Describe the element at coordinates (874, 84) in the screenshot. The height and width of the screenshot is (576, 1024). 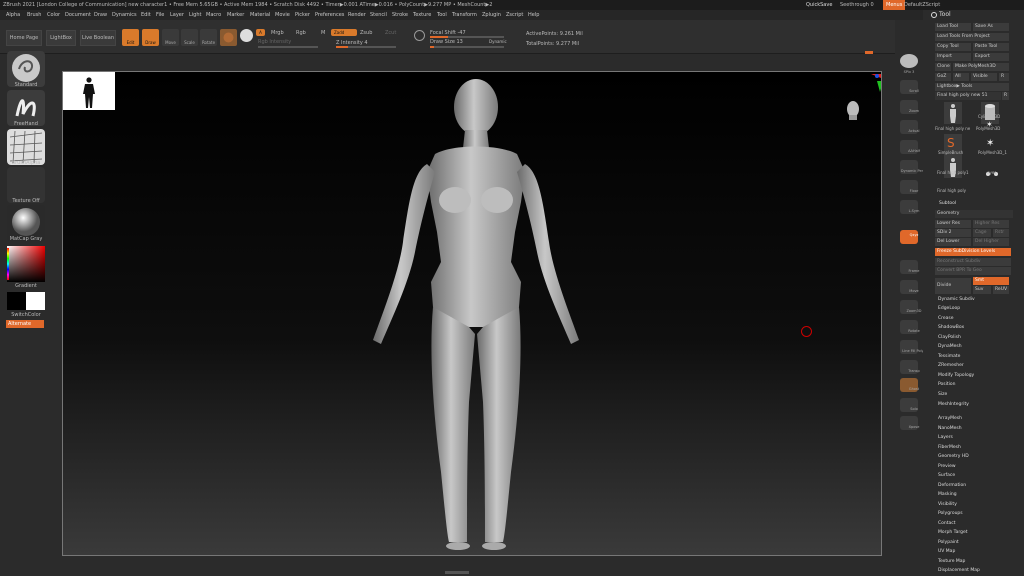
I see `axis-gizmo` at that location.